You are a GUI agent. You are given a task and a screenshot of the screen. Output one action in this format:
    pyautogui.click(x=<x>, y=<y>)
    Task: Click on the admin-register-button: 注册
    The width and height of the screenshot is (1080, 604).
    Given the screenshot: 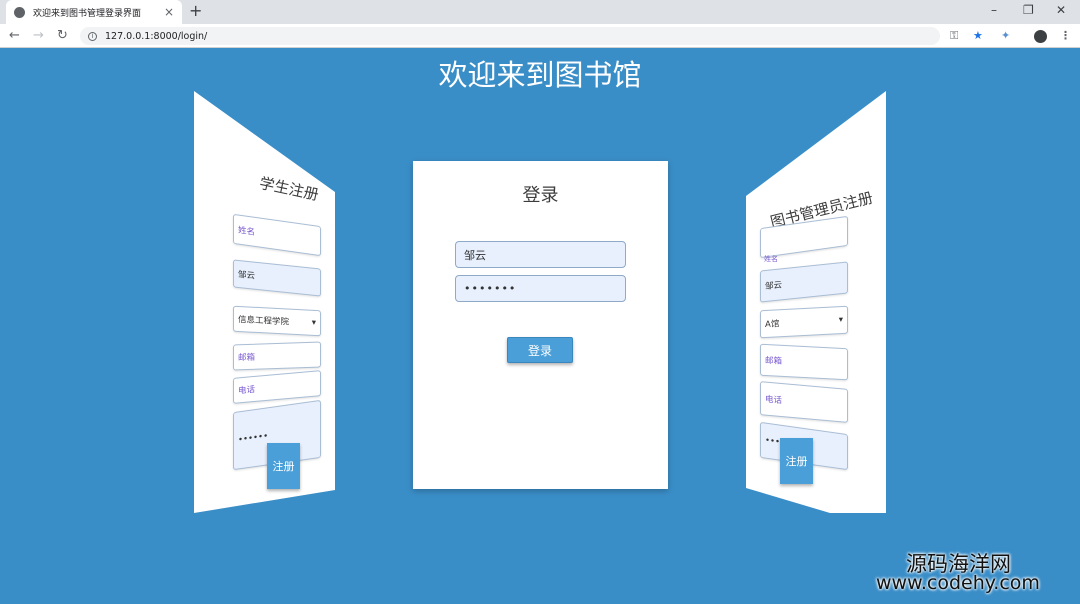 What is the action you would take?
    pyautogui.click(x=796, y=461)
    